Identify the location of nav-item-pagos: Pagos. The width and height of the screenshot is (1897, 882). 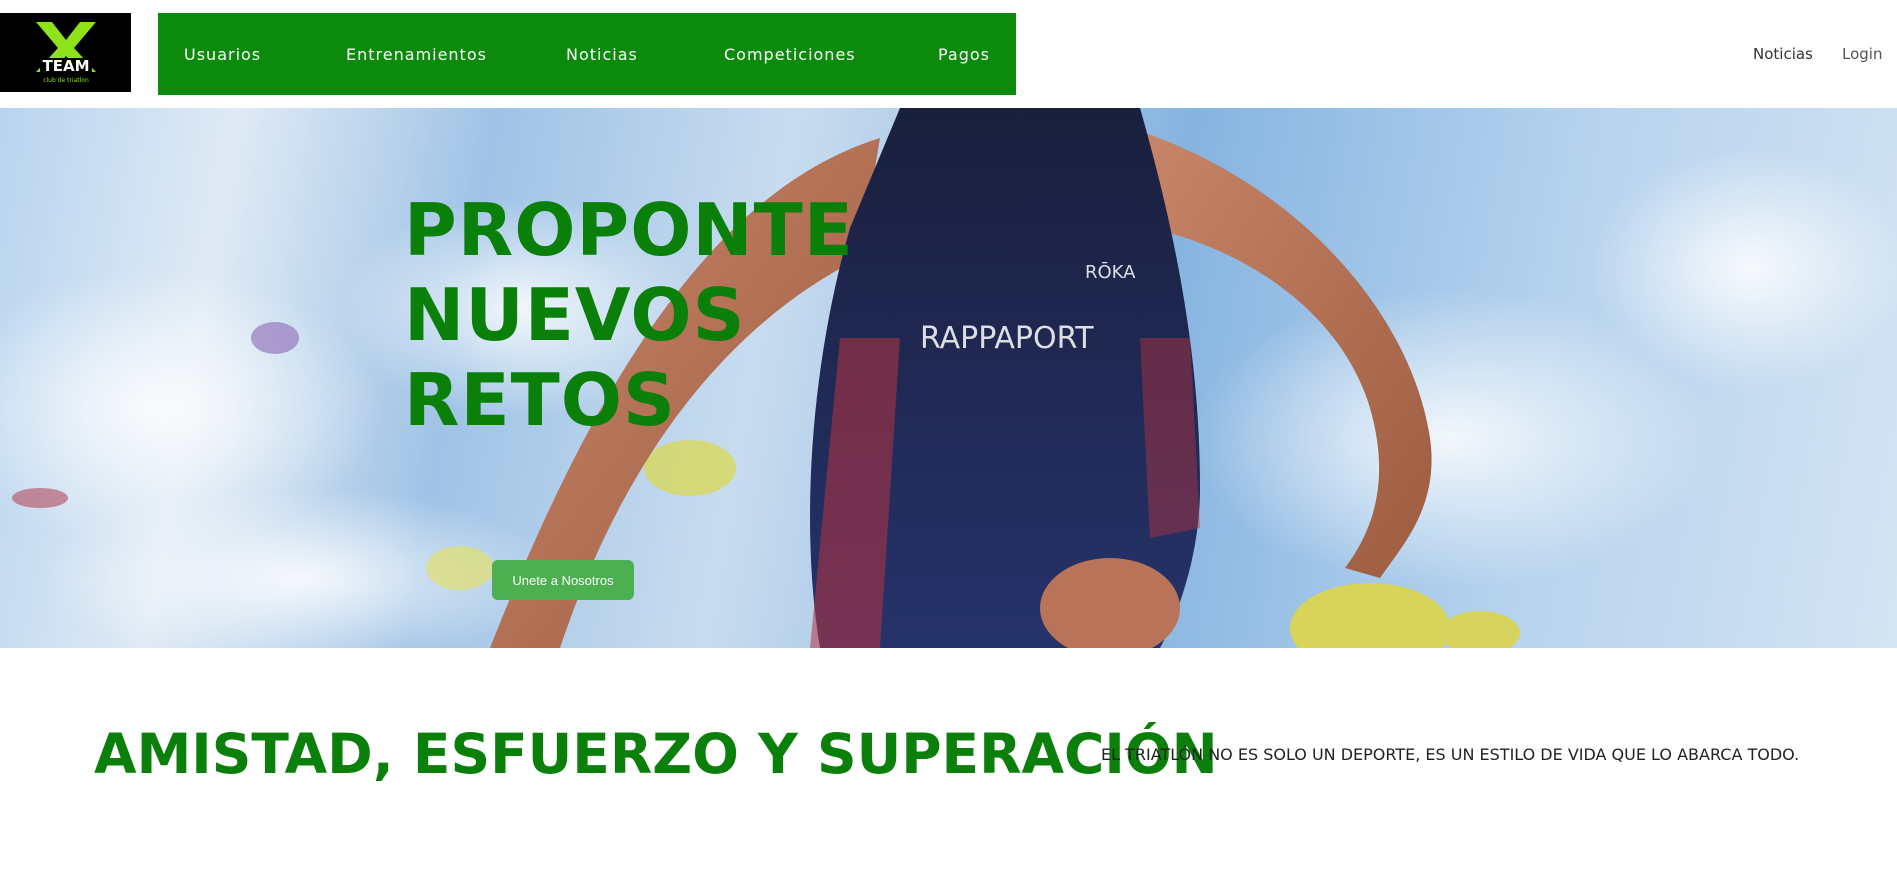
(964, 54).